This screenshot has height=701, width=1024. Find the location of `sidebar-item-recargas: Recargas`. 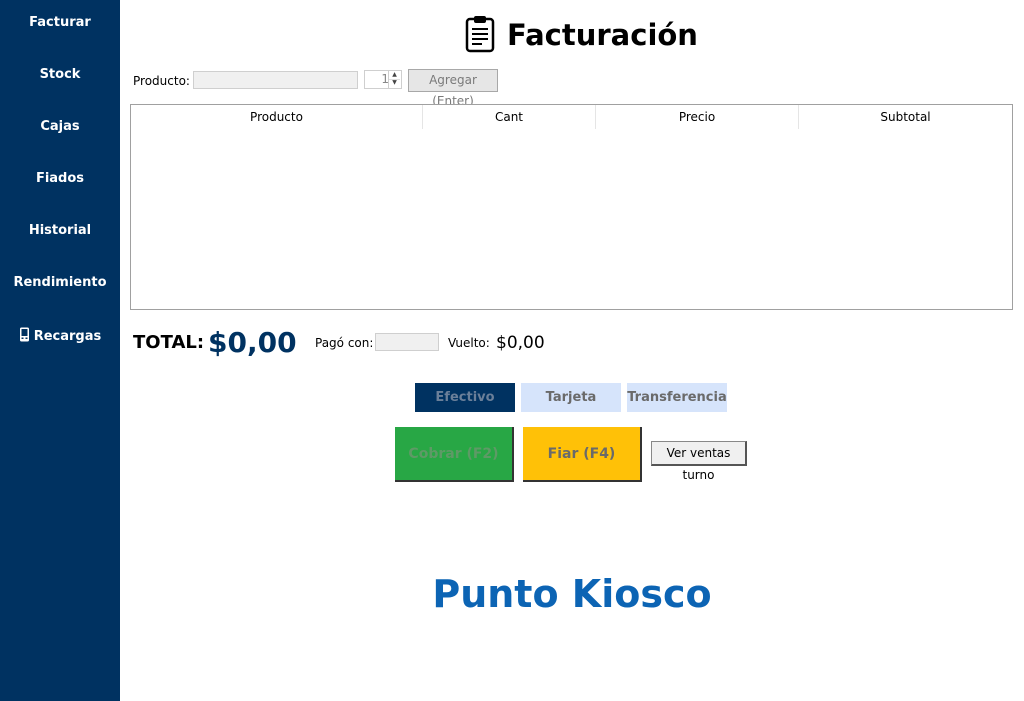

sidebar-item-recargas: Recargas is located at coordinates (60, 335).